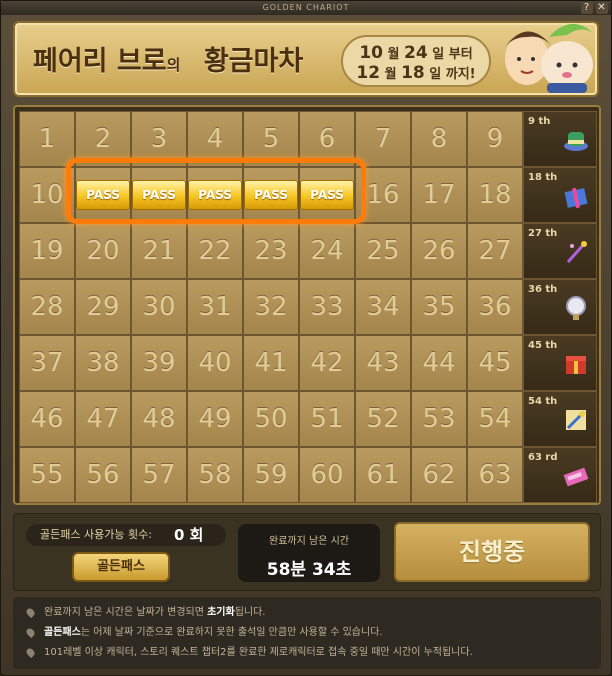  What do you see at coordinates (103, 475) in the screenshot?
I see `day-cell: 56` at bounding box center [103, 475].